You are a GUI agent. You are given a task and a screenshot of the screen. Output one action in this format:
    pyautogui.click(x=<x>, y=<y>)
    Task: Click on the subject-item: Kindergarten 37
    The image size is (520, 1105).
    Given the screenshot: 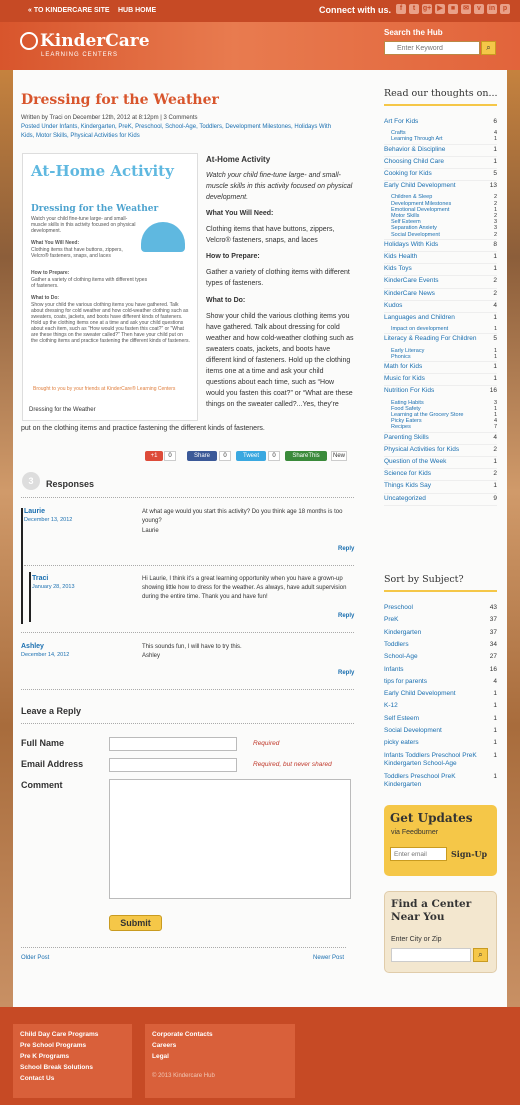 What is the action you would take?
    pyautogui.click(x=440, y=633)
    